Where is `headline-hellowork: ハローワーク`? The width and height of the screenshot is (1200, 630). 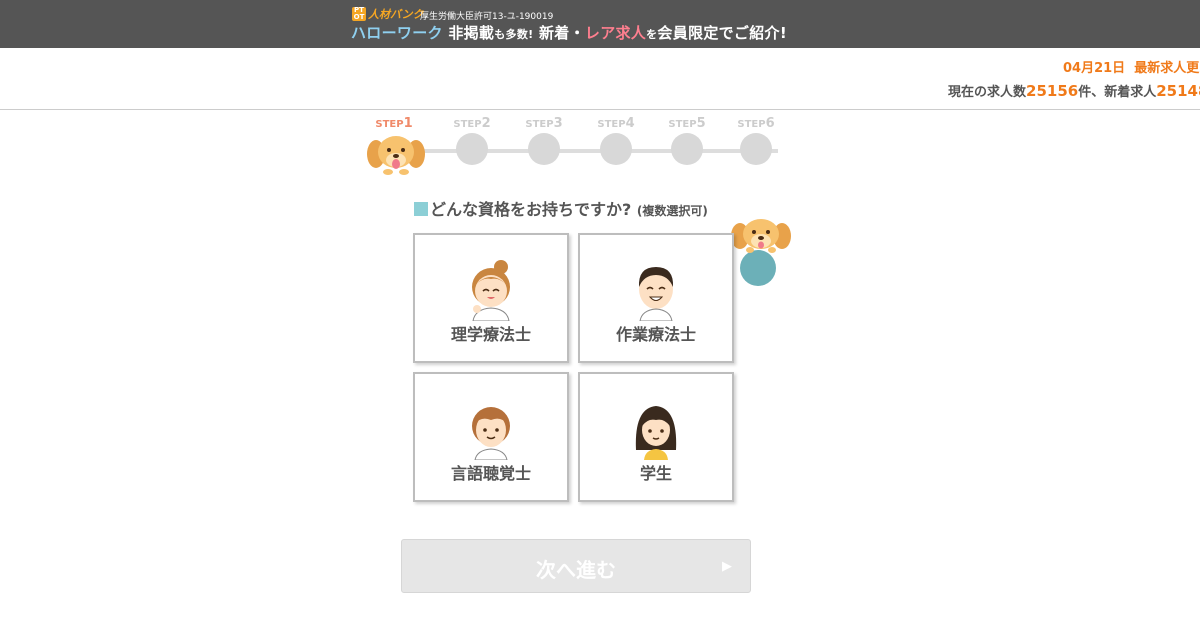 headline-hellowork: ハローワーク is located at coordinates (397, 33).